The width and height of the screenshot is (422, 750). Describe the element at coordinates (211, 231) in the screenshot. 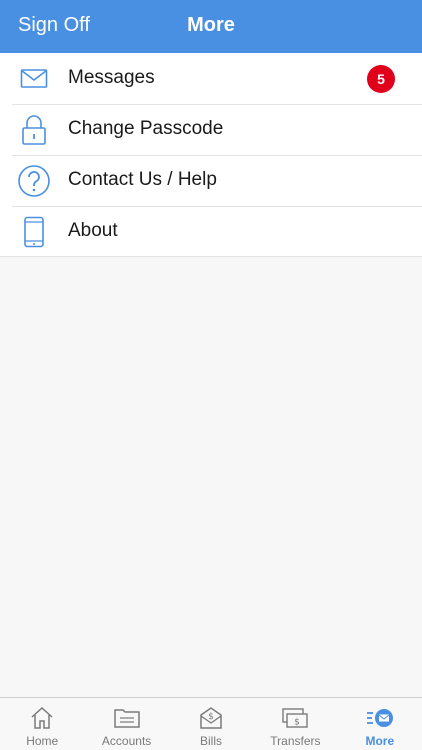

I see `menu-item-about: About` at that location.